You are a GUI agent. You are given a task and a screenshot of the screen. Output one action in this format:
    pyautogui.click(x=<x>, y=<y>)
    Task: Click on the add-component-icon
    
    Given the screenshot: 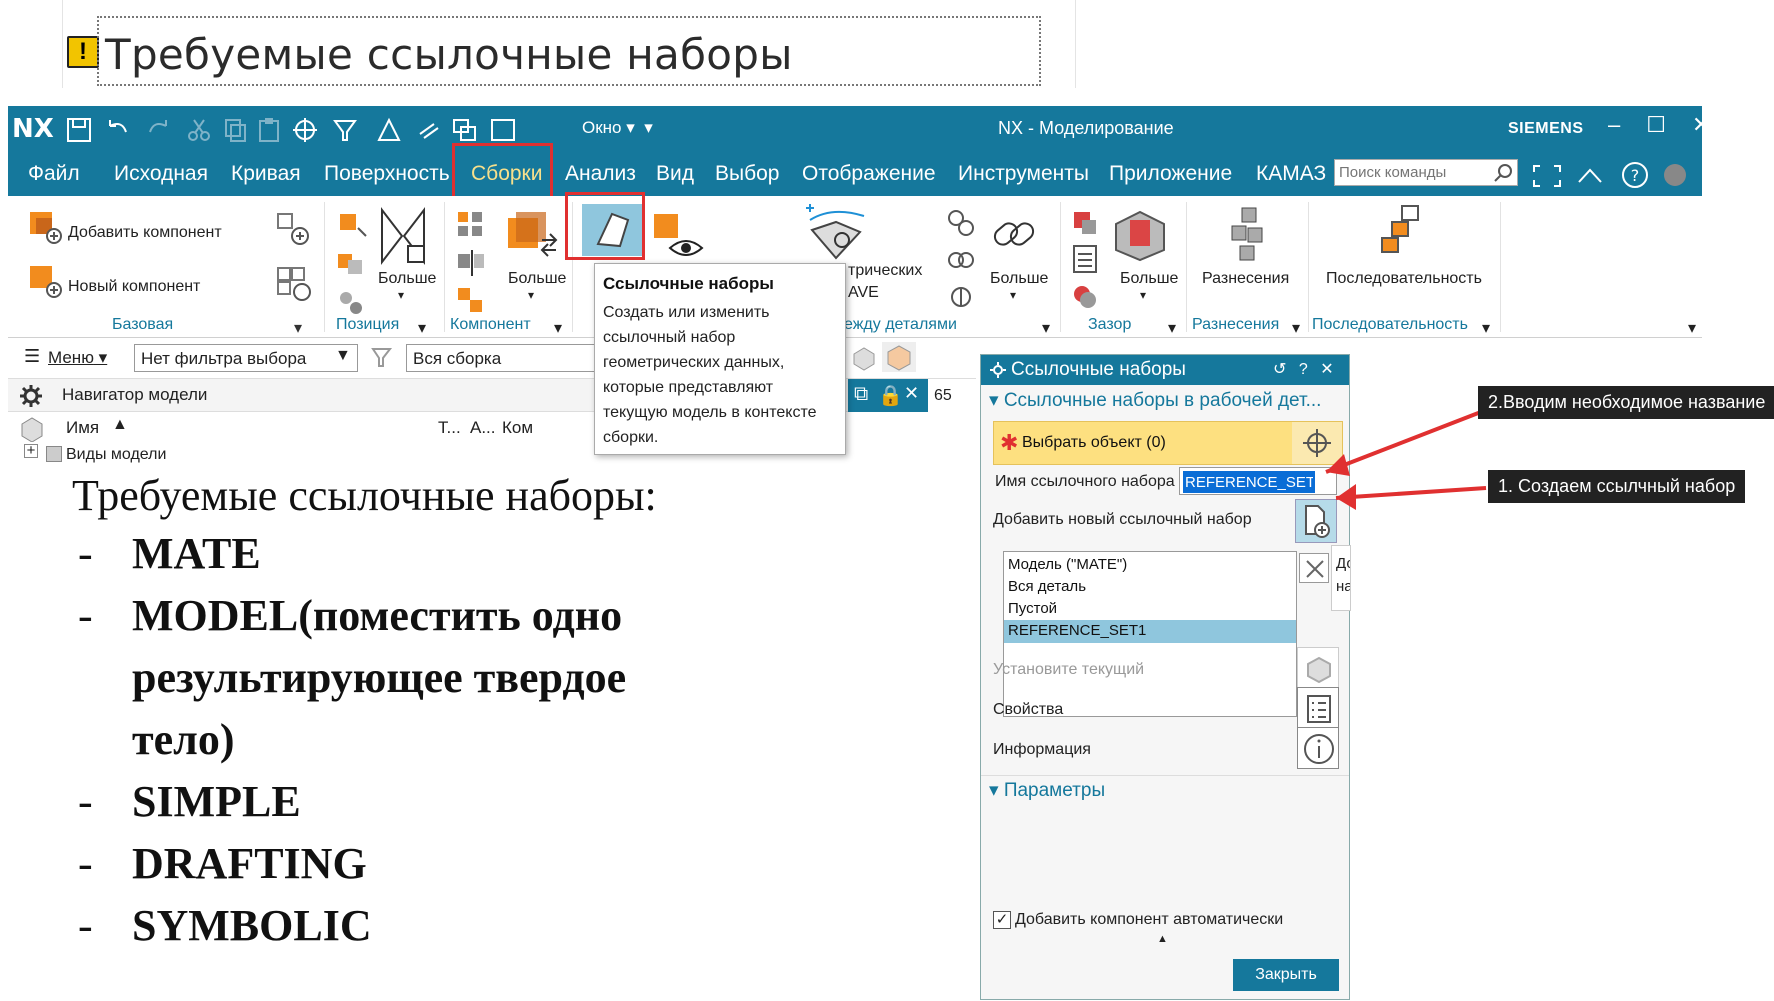 What is the action you would take?
    pyautogui.click(x=44, y=226)
    